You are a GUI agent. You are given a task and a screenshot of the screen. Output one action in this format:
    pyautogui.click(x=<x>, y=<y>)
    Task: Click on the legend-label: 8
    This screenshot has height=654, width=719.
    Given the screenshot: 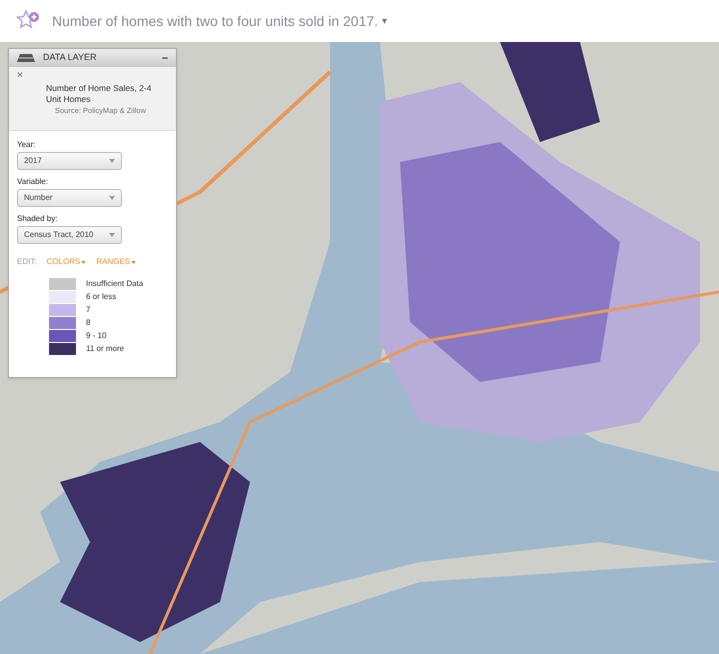 What is the action you would take?
    pyautogui.click(x=88, y=323)
    